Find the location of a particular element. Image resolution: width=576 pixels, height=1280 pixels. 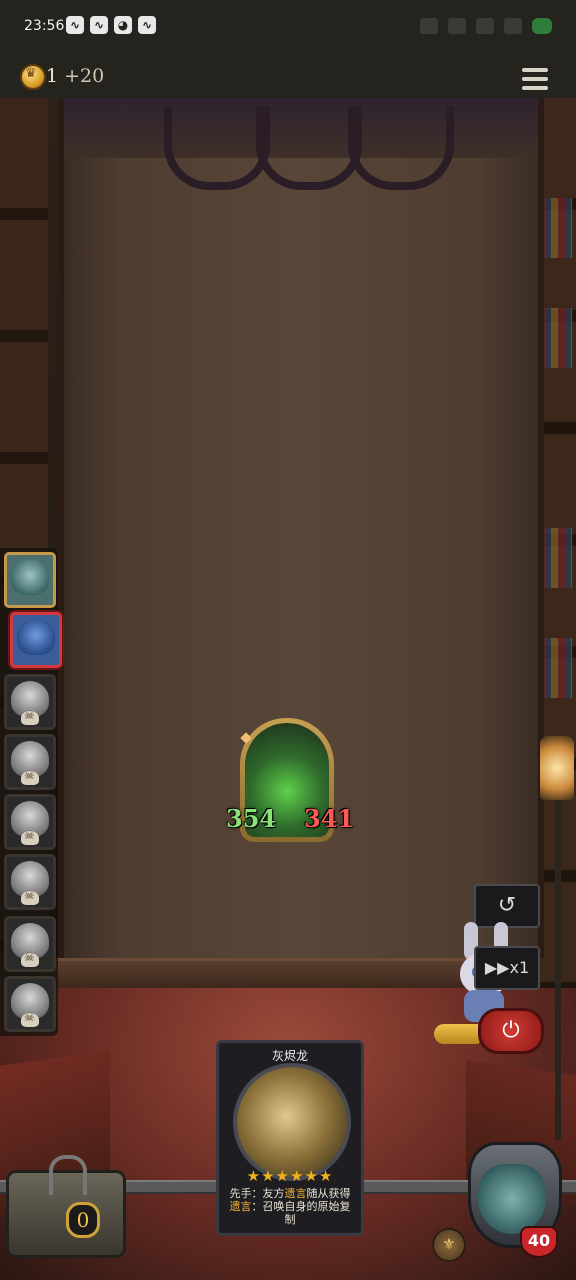

chest-count: 0 is located at coordinates (83, 1220).